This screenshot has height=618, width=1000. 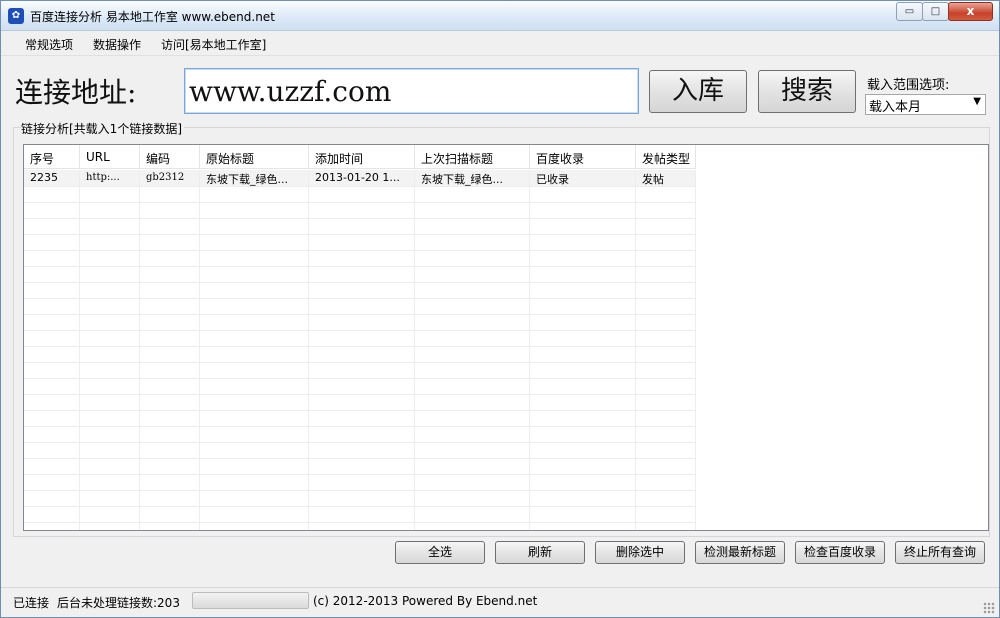 I want to click on menu-general-options: 常规选项, so click(x=49, y=44).